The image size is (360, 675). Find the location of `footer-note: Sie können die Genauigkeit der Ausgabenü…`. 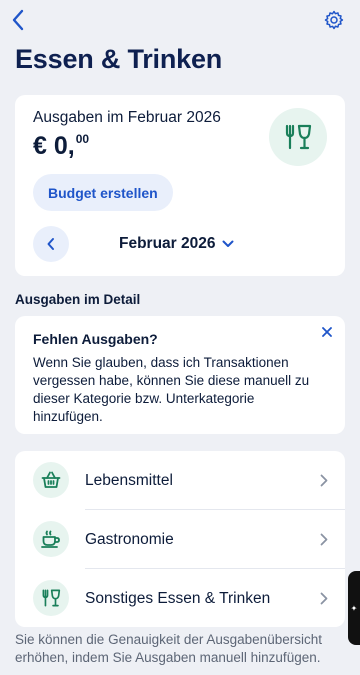

footer-note: Sie können die Genauigkeit der Ausgabenü… is located at coordinates (168, 648).